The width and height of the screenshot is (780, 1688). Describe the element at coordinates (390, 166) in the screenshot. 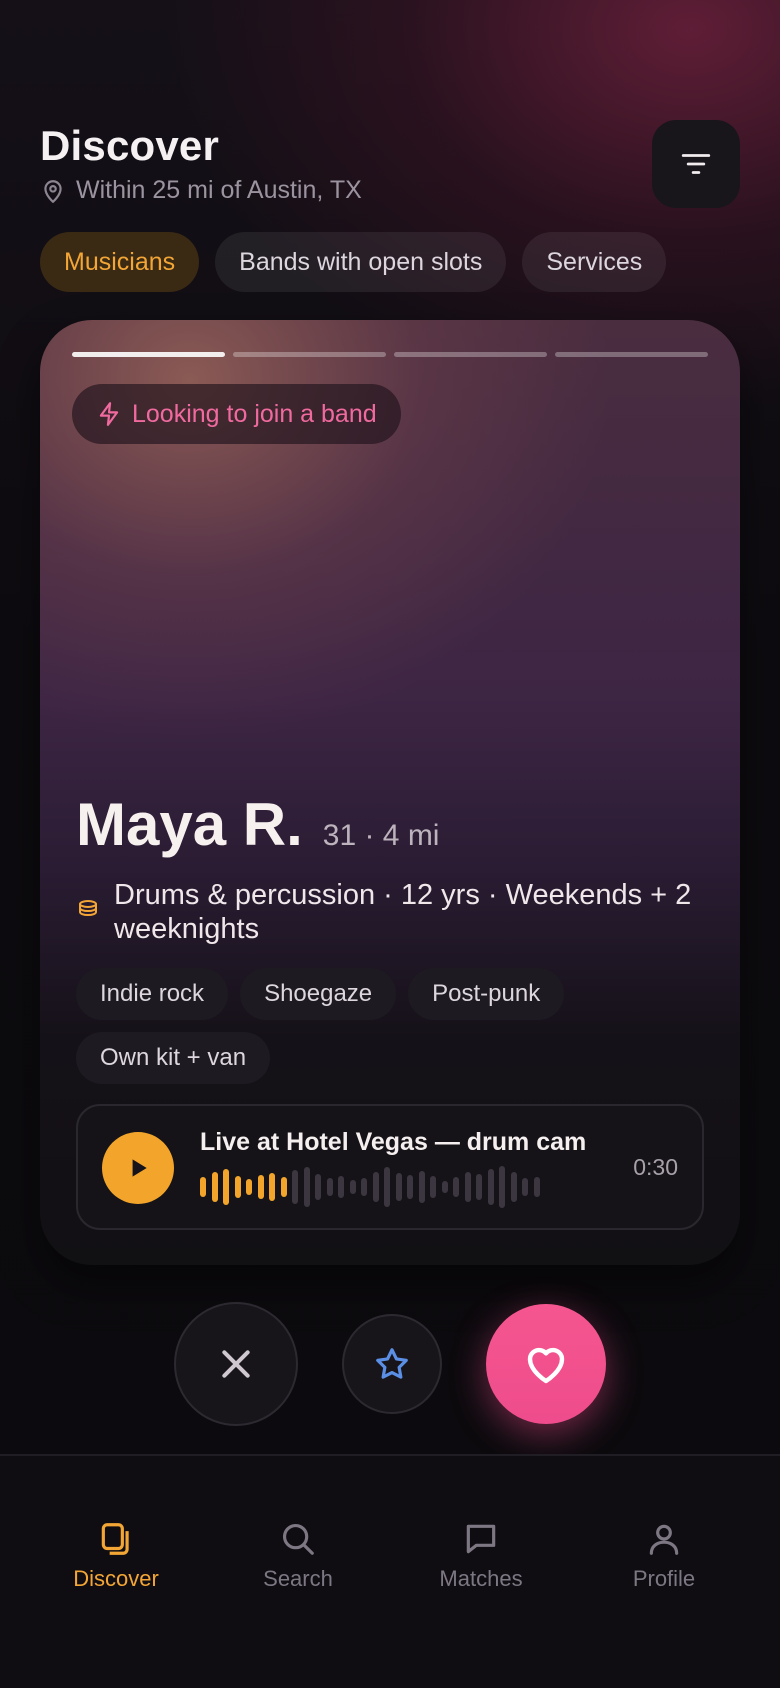

I see `header: Discover Within 25 mi of Austin, TX` at that location.